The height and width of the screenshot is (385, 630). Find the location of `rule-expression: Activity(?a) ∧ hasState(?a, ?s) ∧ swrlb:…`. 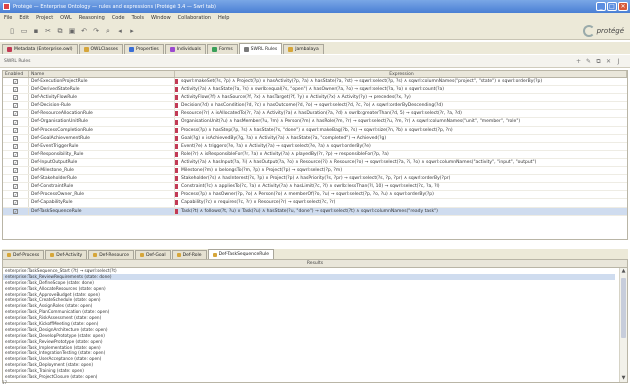

rule-expression: Activity(?a) ∧ hasState(?a, ?s) ∧ swrlb:… is located at coordinates (403, 89).